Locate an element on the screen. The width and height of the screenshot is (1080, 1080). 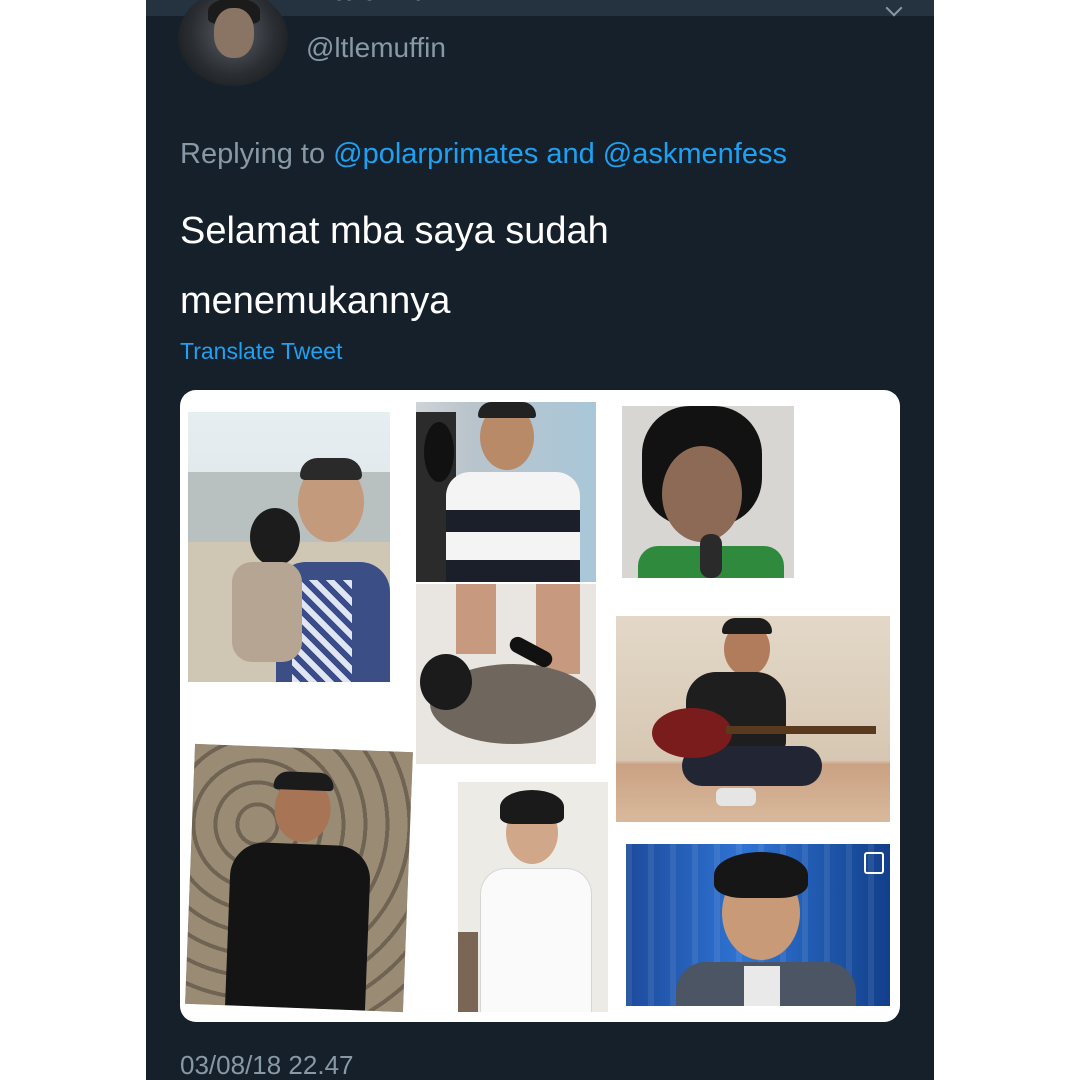
reply-joiner: and is located at coordinates (570, 154).